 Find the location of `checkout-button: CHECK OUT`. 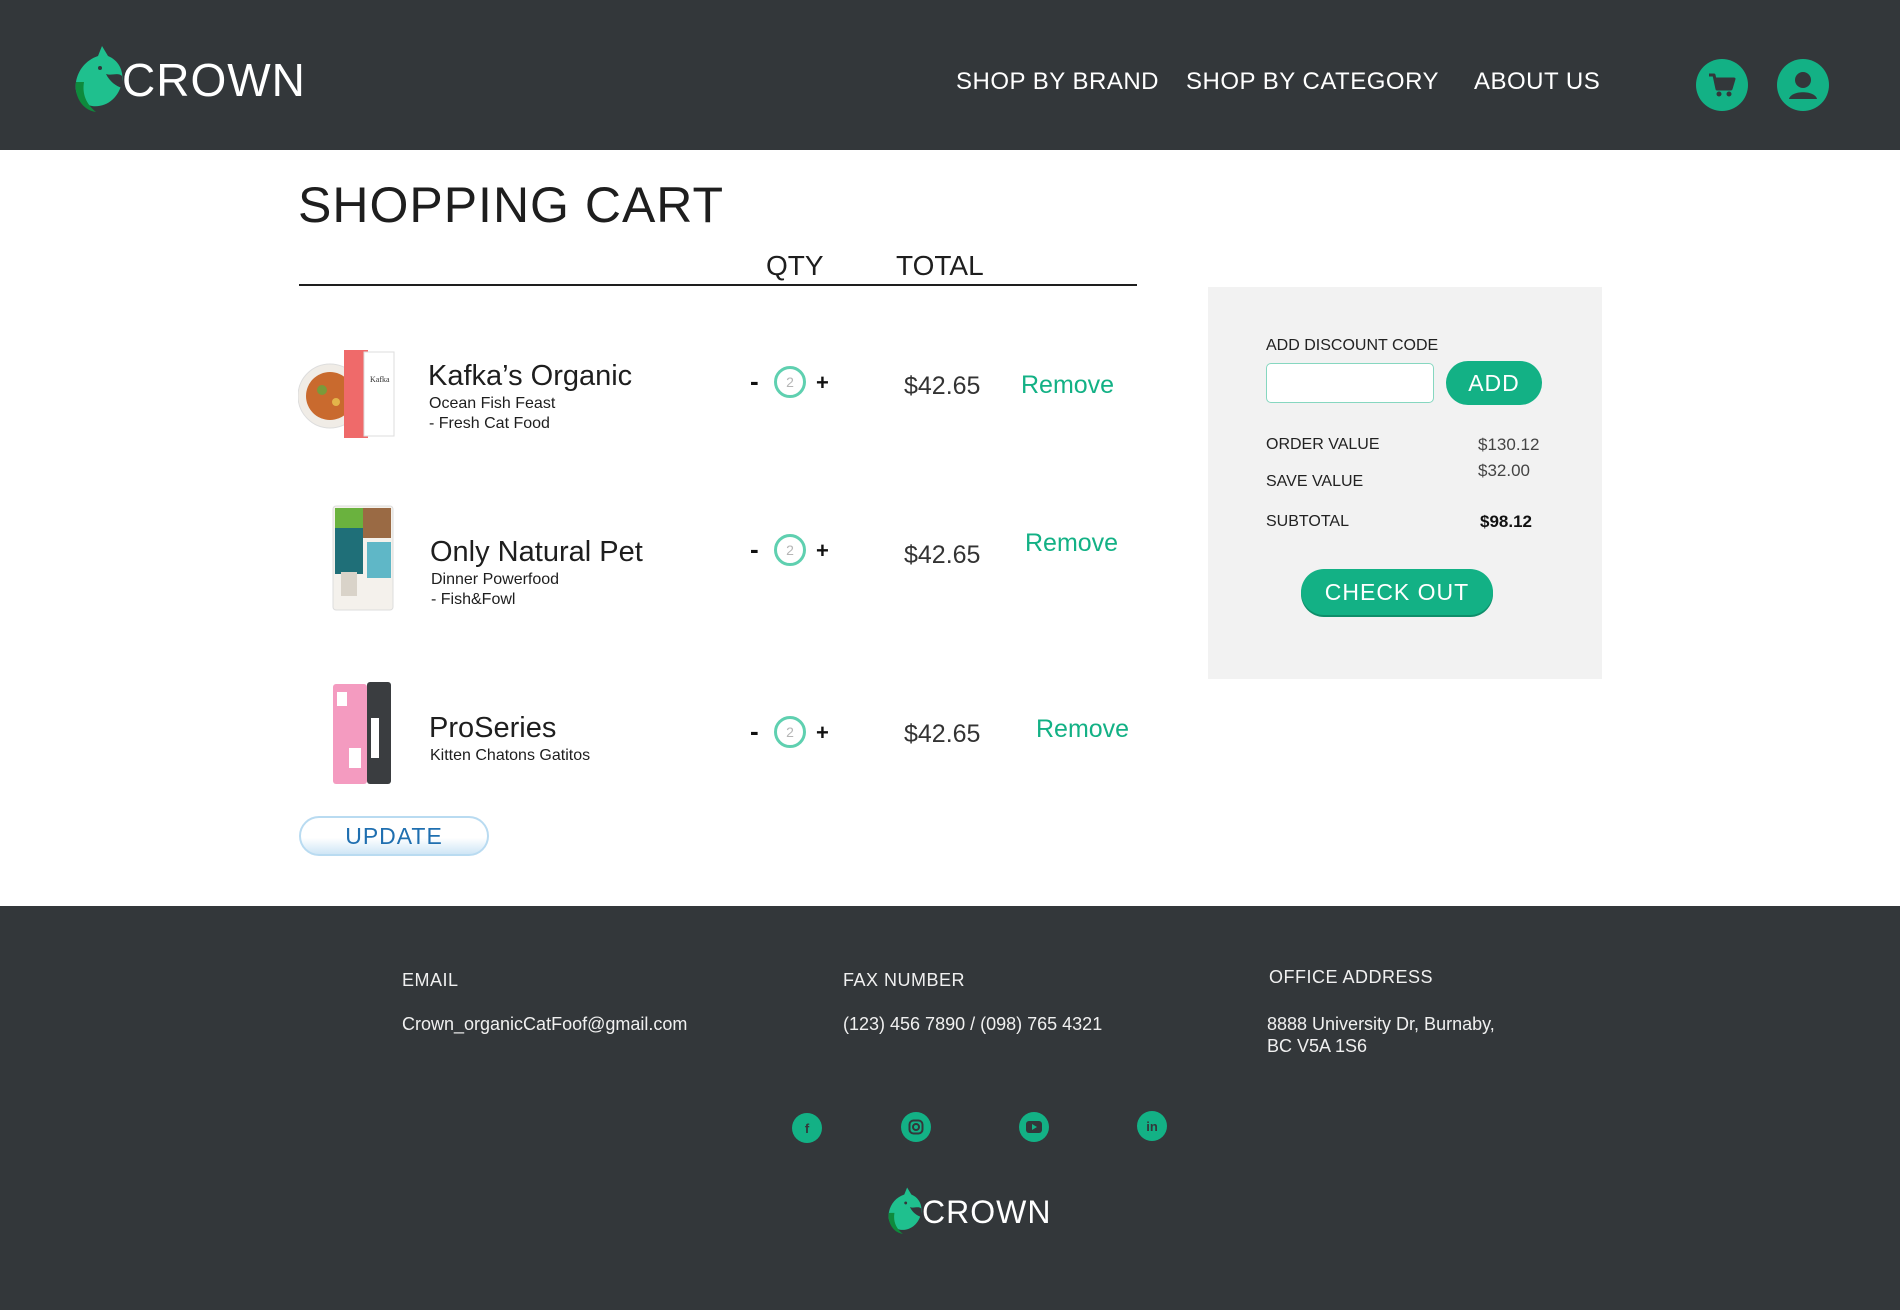

checkout-button: CHECK OUT is located at coordinates (1397, 592).